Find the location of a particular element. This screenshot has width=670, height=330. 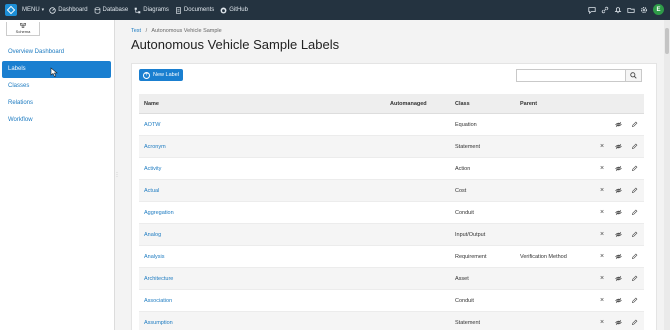

label-parent: Verification Method is located at coordinates (543, 256).